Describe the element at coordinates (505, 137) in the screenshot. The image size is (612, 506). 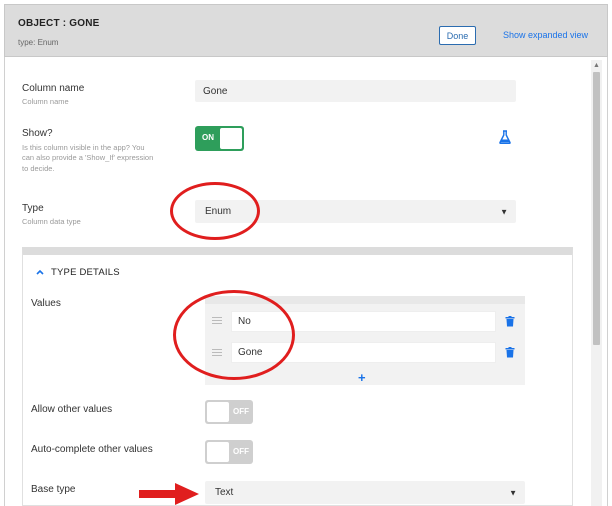
I see `flask-icon` at that location.